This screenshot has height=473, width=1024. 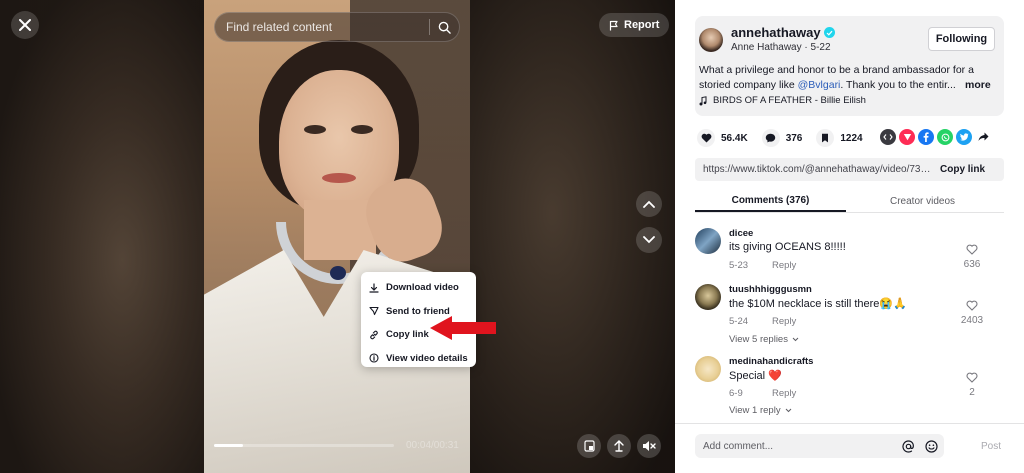 I want to click on comment-like-count: 636, so click(x=972, y=264).